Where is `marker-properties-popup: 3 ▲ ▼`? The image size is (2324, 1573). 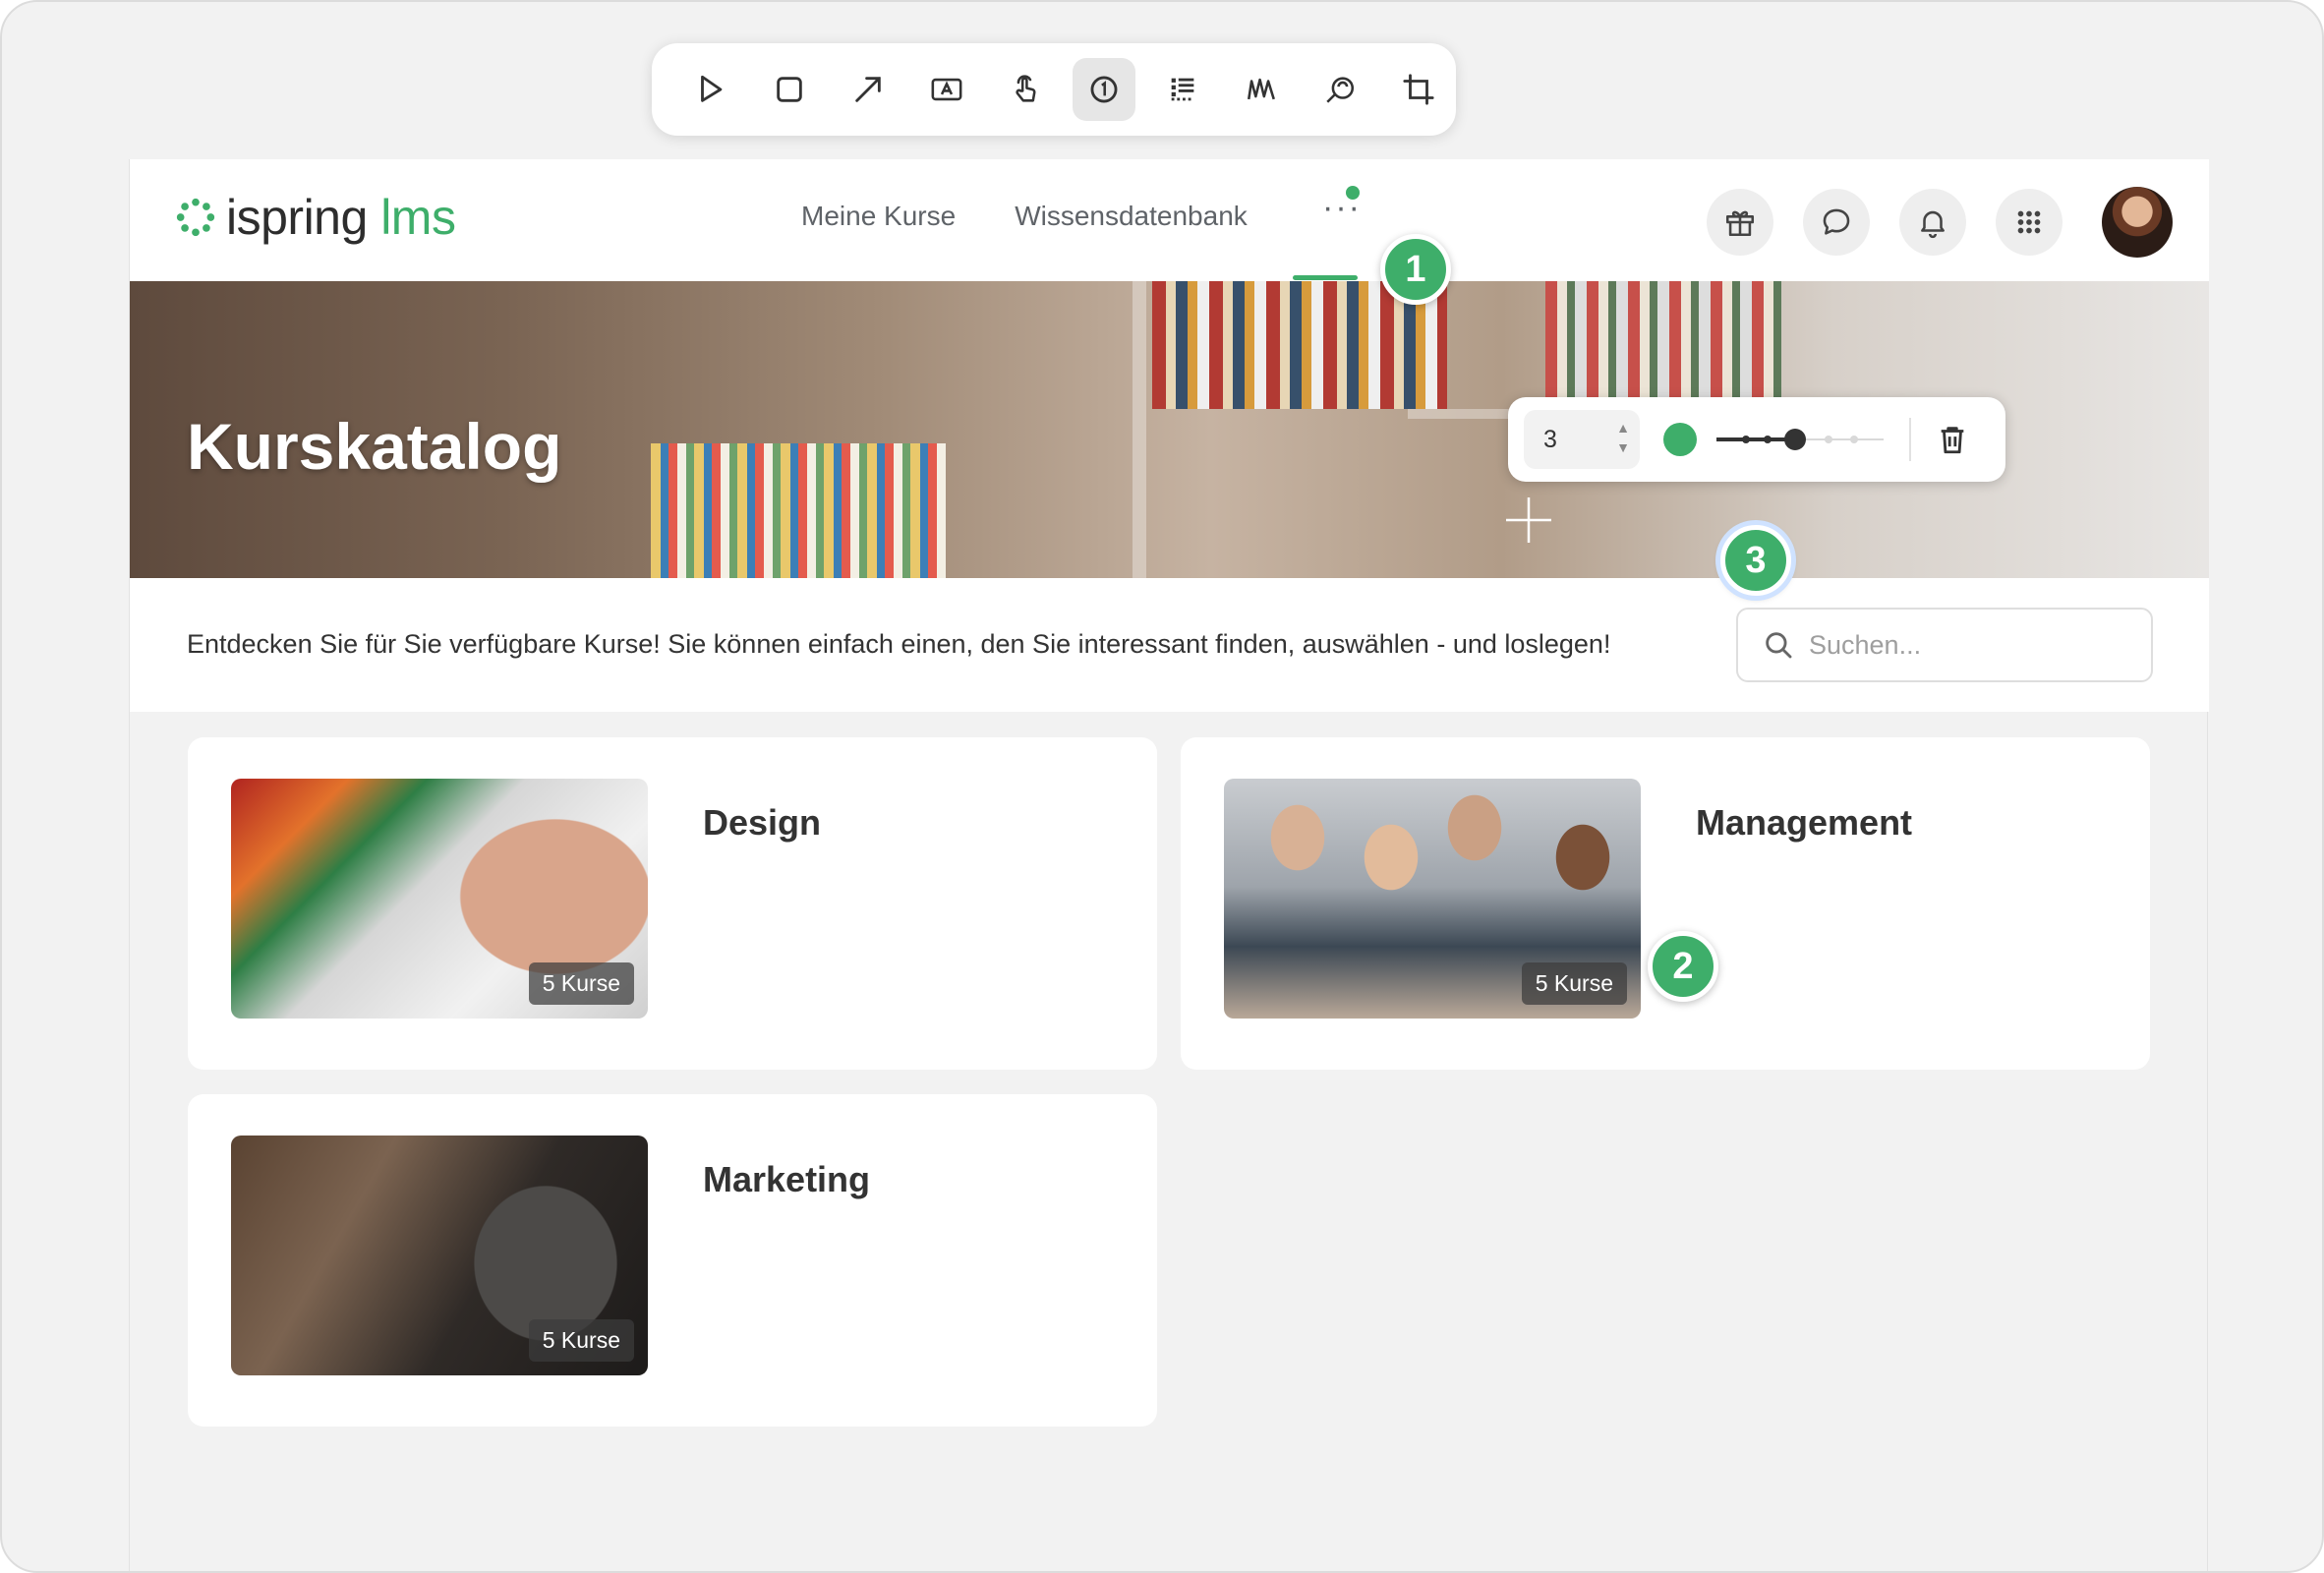 marker-properties-popup: 3 ▲ ▼ is located at coordinates (1756, 439).